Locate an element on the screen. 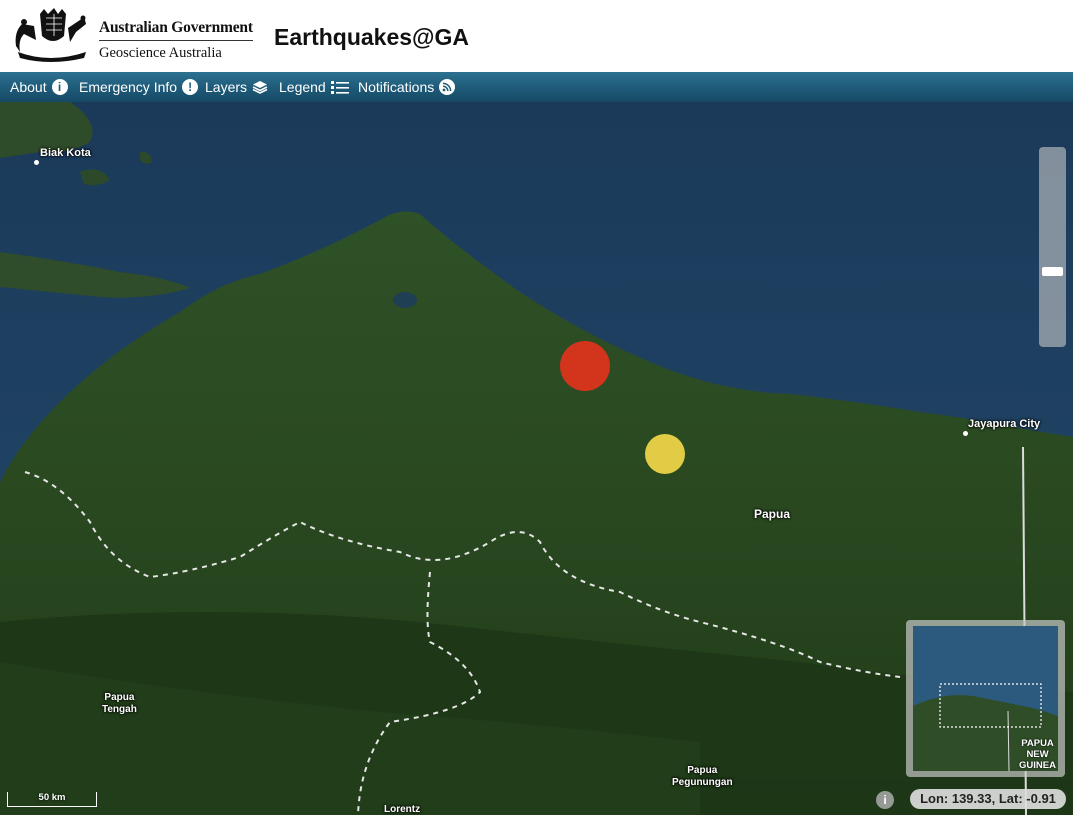  zoom-slider is located at coordinates (1052, 247).